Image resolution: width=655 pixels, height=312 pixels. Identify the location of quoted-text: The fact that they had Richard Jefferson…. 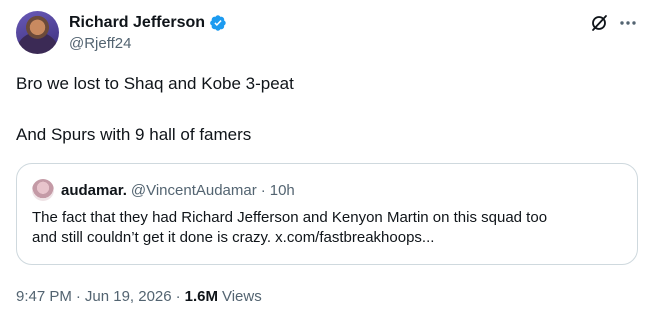
(332, 228).